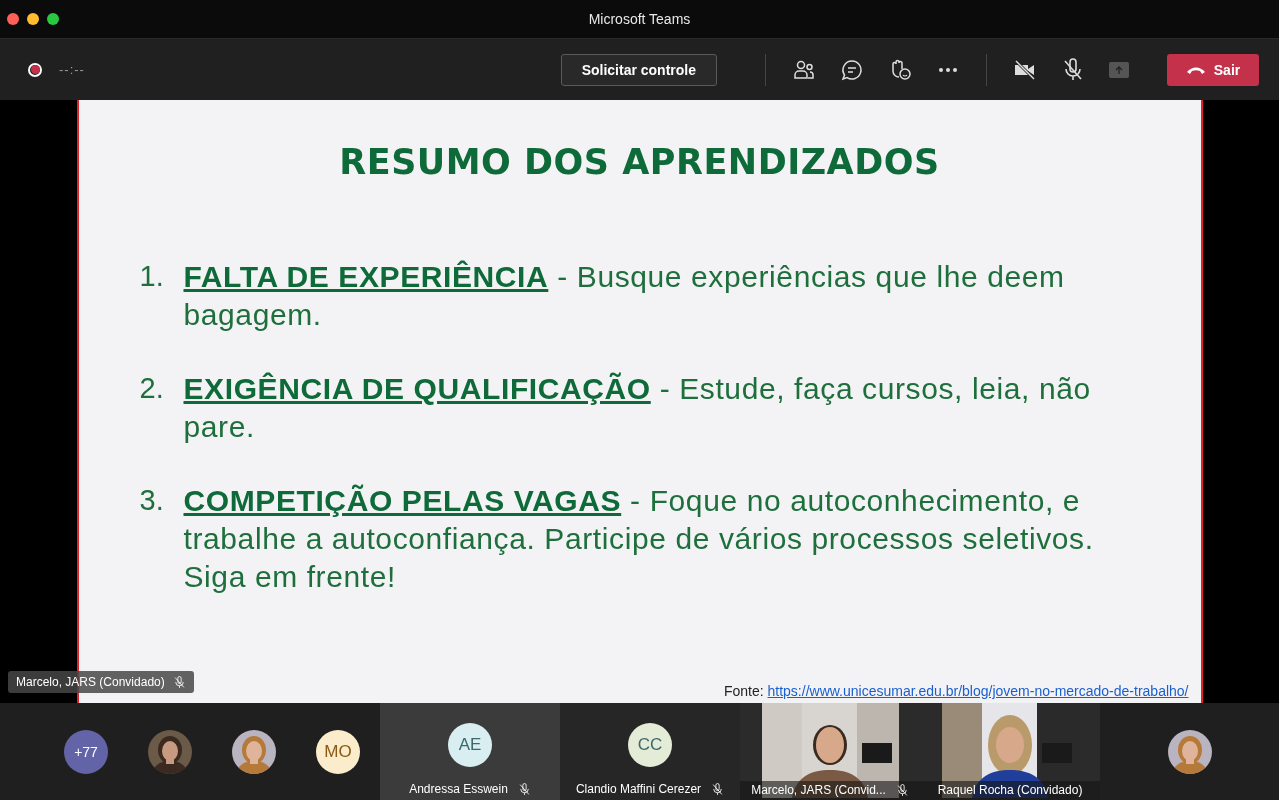  Describe the element at coordinates (637, 408) in the screenshot. I see `list-item-text: EXIGÊNCIA DE QUALIFICAÇÃO - Estude, faça cursos, leia, não pare.` at that location.